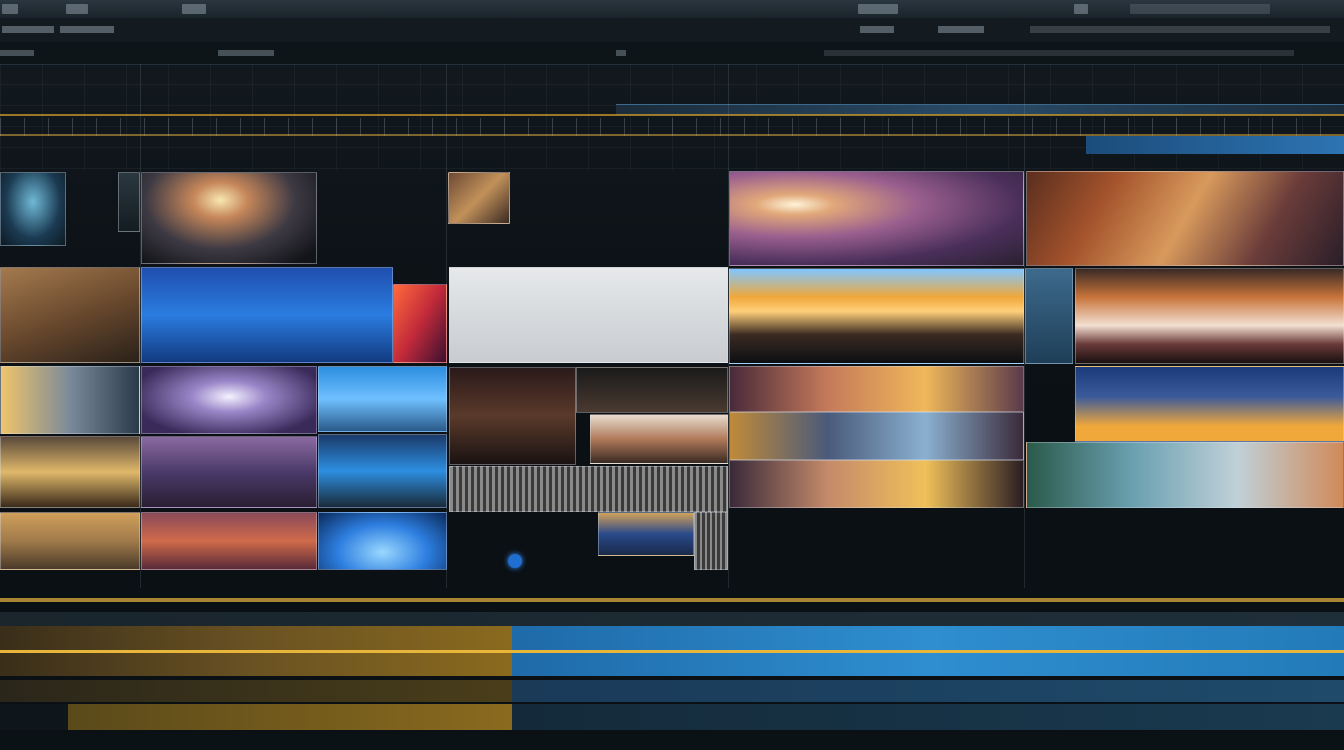  Describe the element at coordinates (1180, 29) in the screenshot. I see `track-overview` at that location.